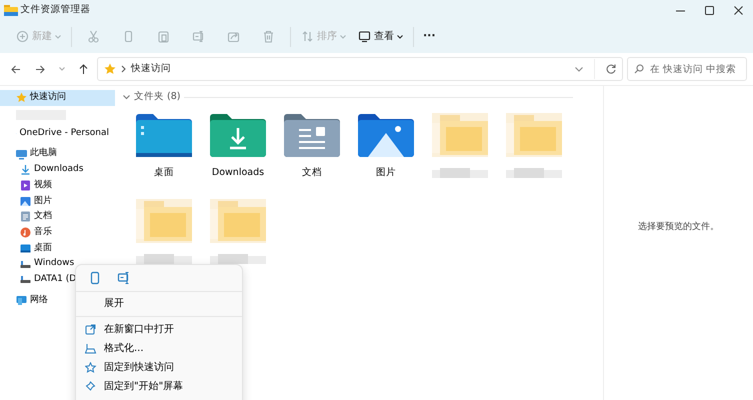 The width and height of the screenshot is (753, 400). Describe the element at coordinates (25, 216) in the screenshot. I see `document-icon` at that location.